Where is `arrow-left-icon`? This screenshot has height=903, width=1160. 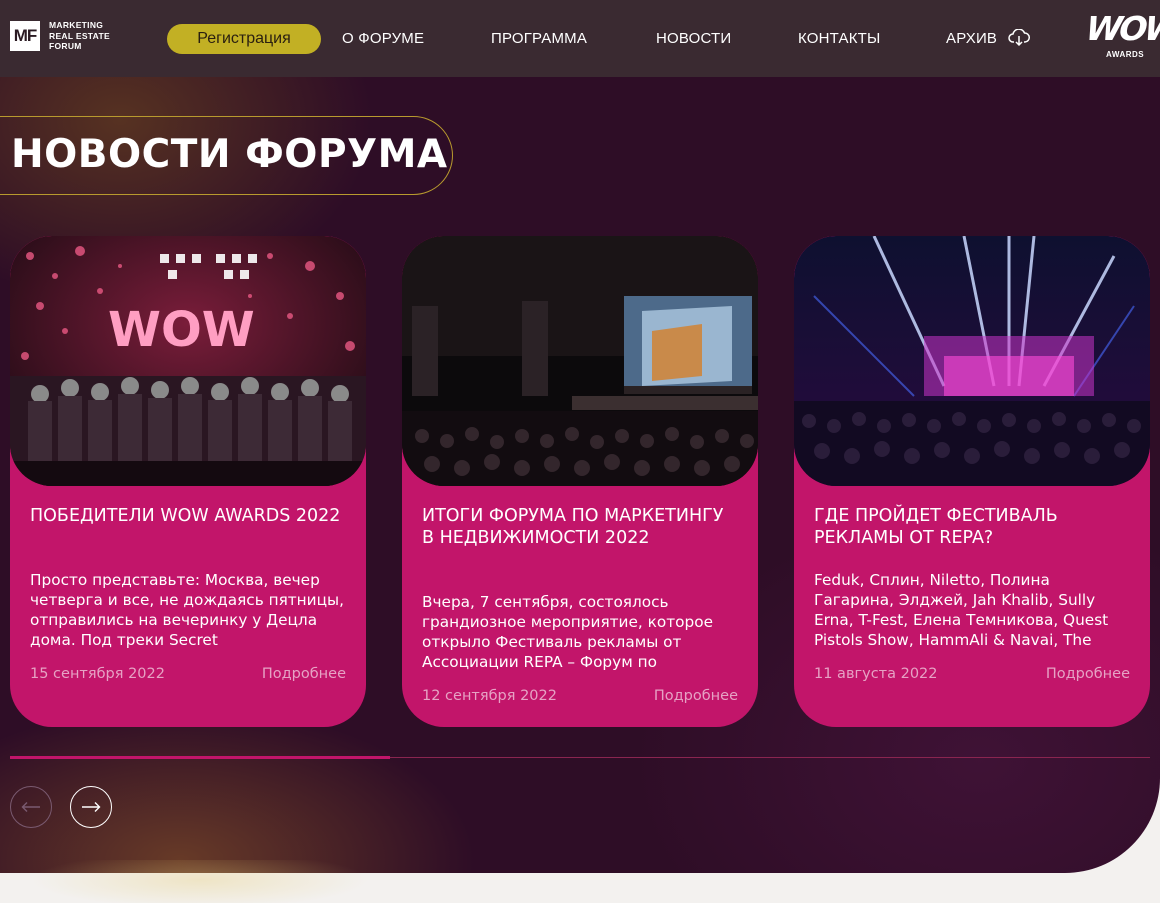
arrow-left-icon is located at coordinates (30, 807).